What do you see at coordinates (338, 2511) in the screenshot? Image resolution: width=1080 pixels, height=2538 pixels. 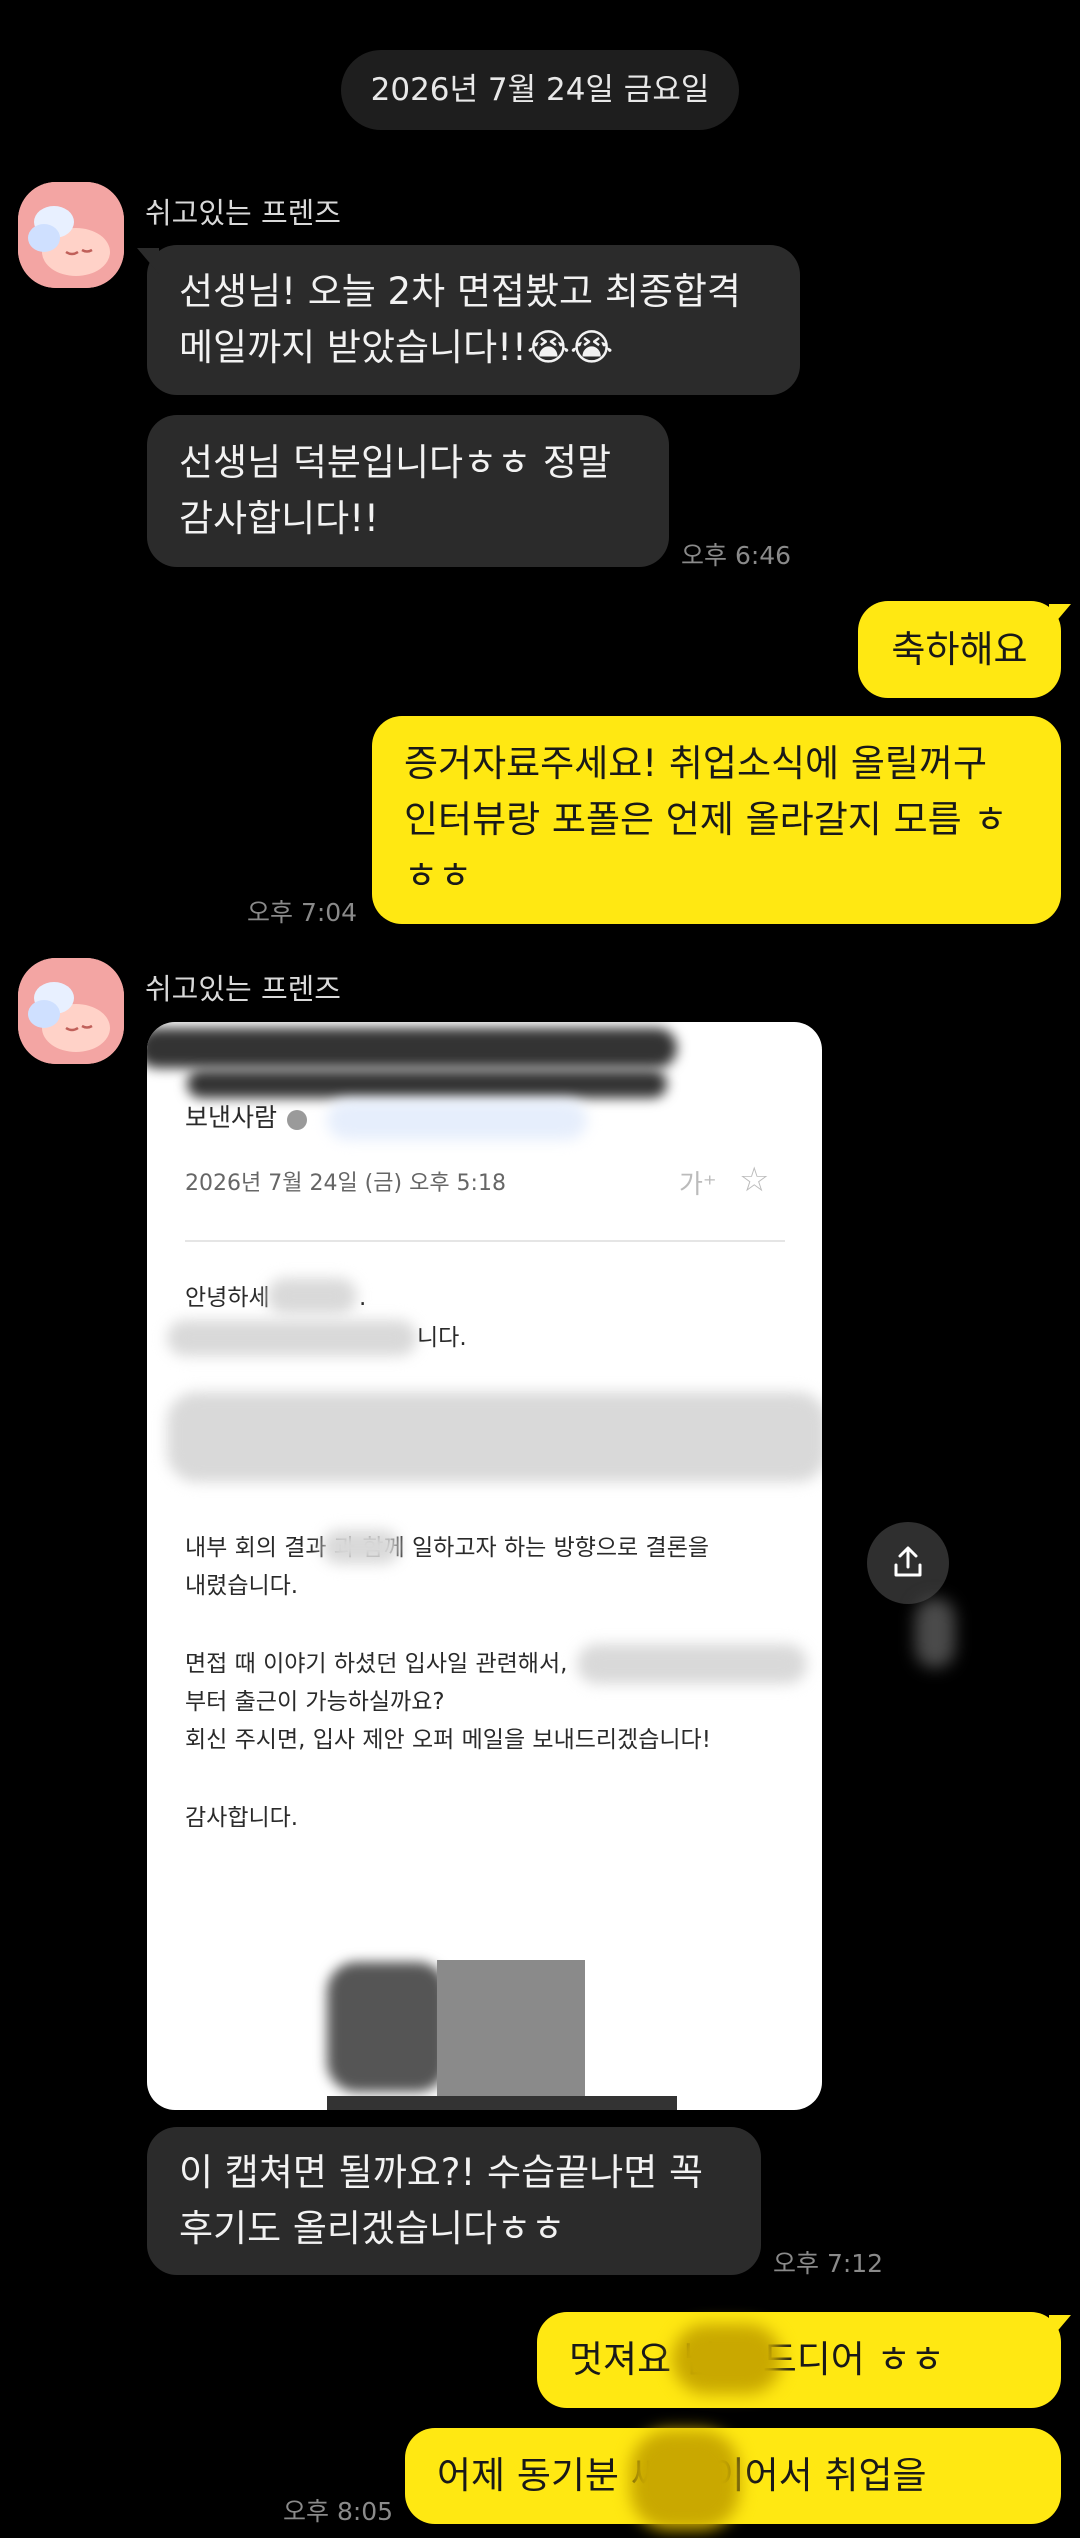 I see `message-time: 오후 8:05` at bounding box center [338, 2511].